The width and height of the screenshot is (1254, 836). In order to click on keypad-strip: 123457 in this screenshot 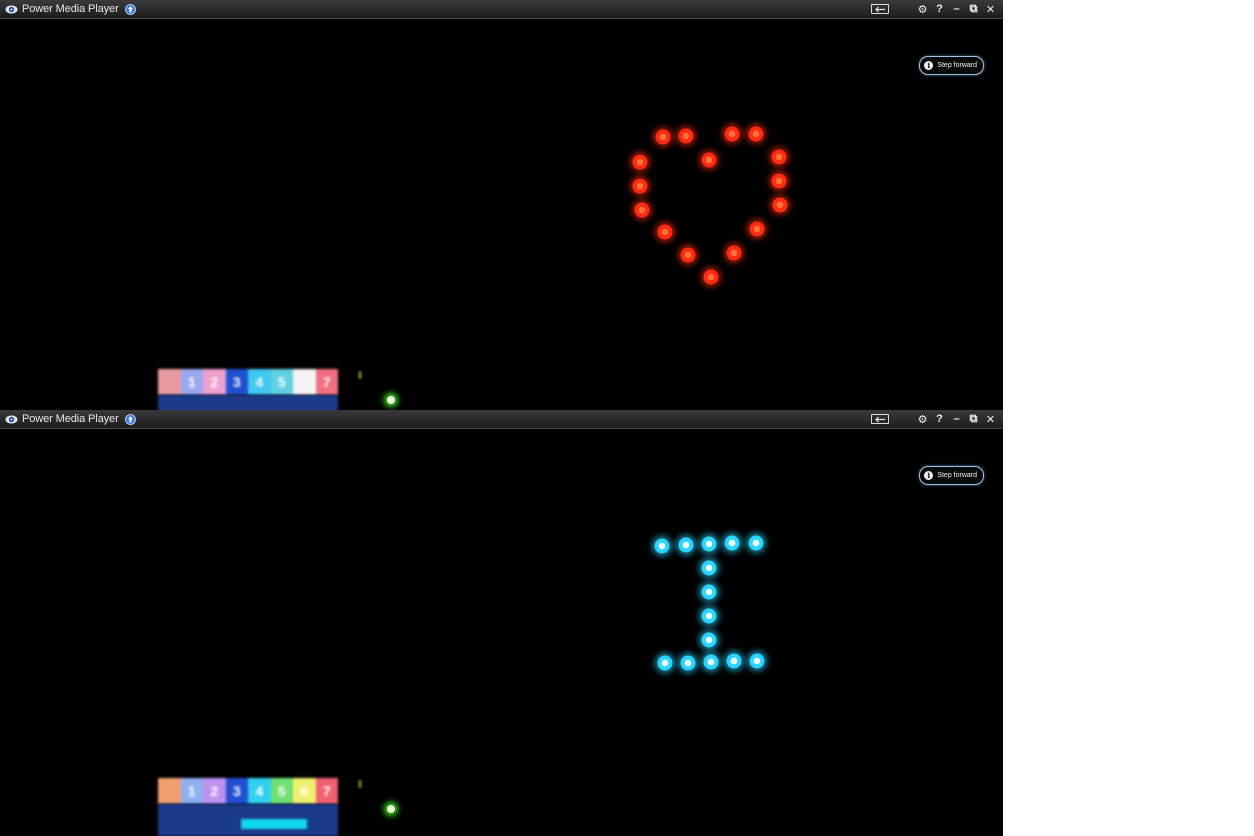, I will do `click(248, 382)`.